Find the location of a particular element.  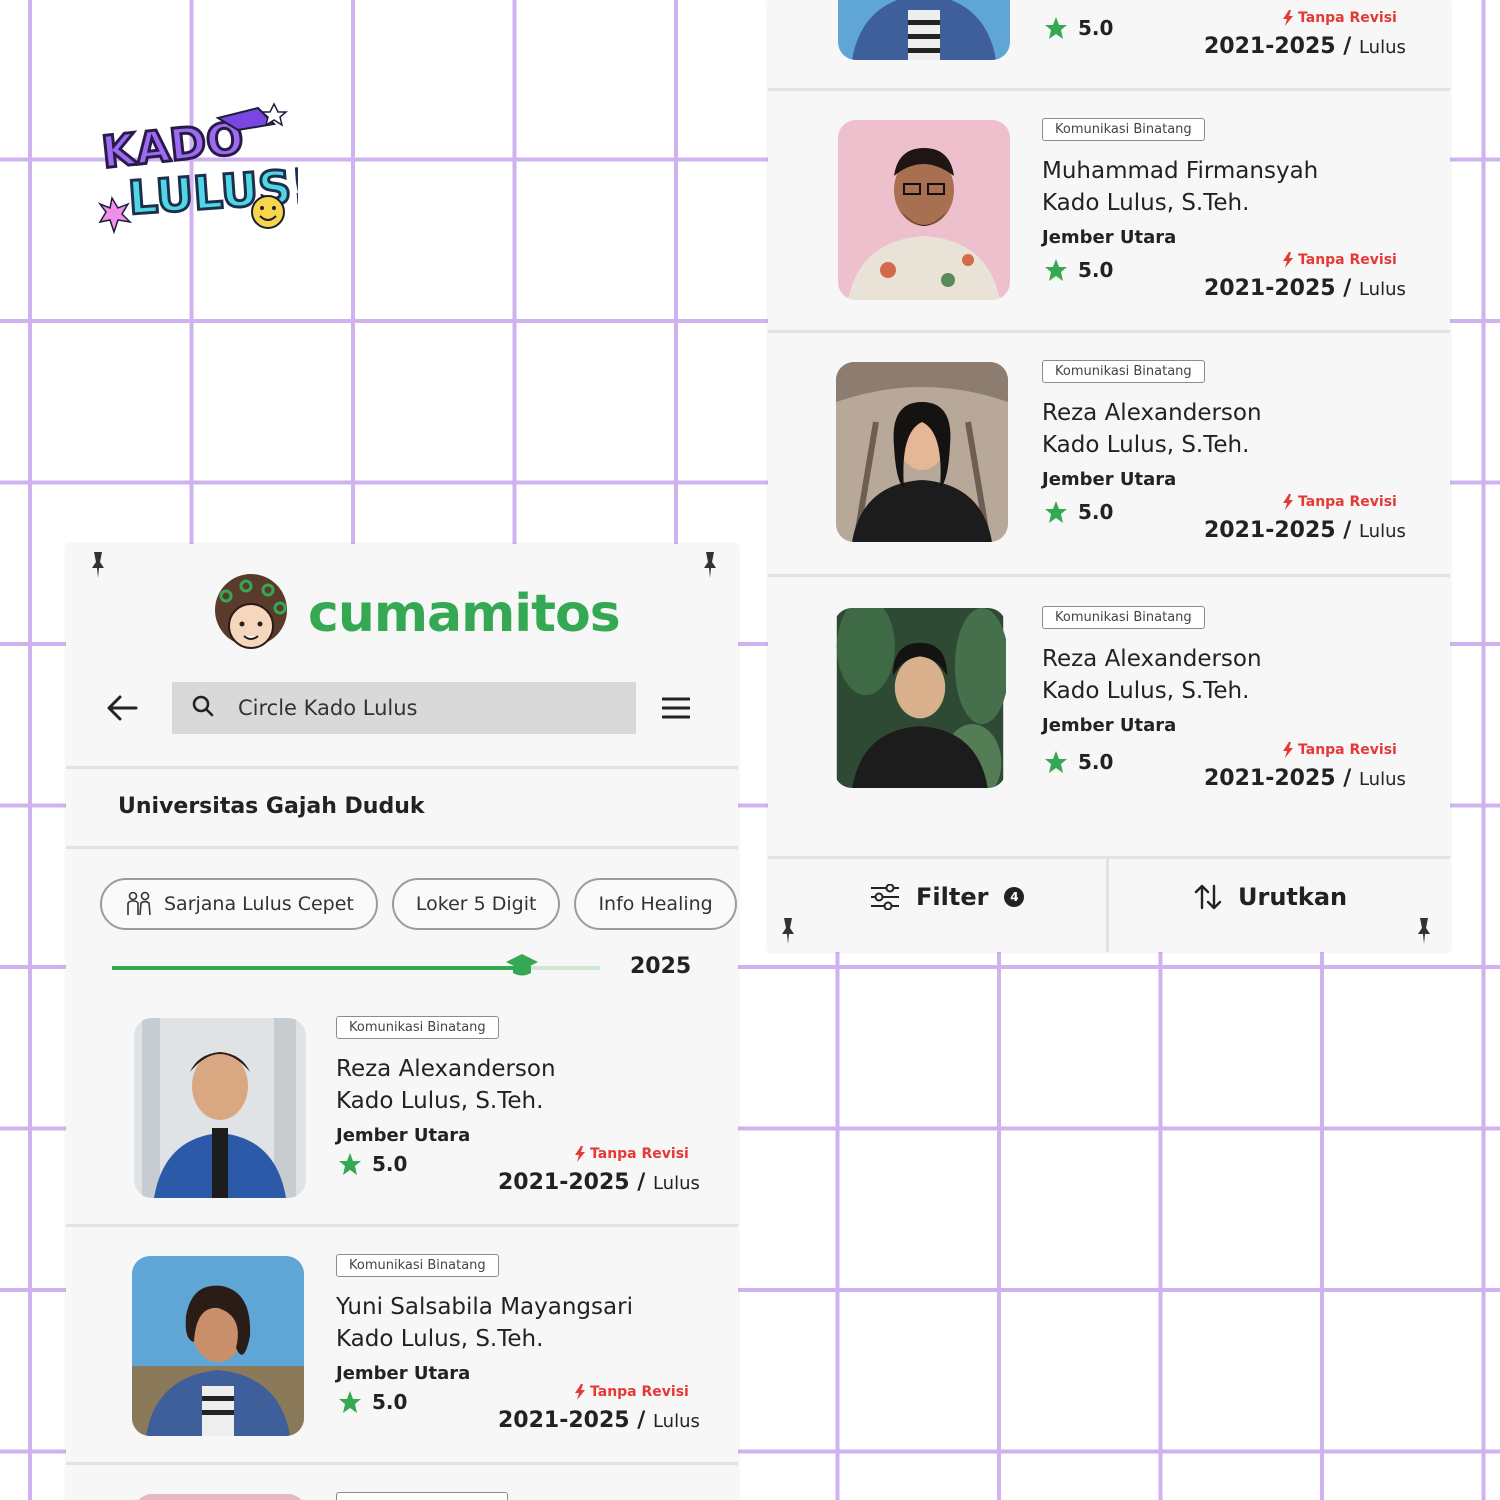

sort-button: Urutkan is located at coordinates (1270, 897).